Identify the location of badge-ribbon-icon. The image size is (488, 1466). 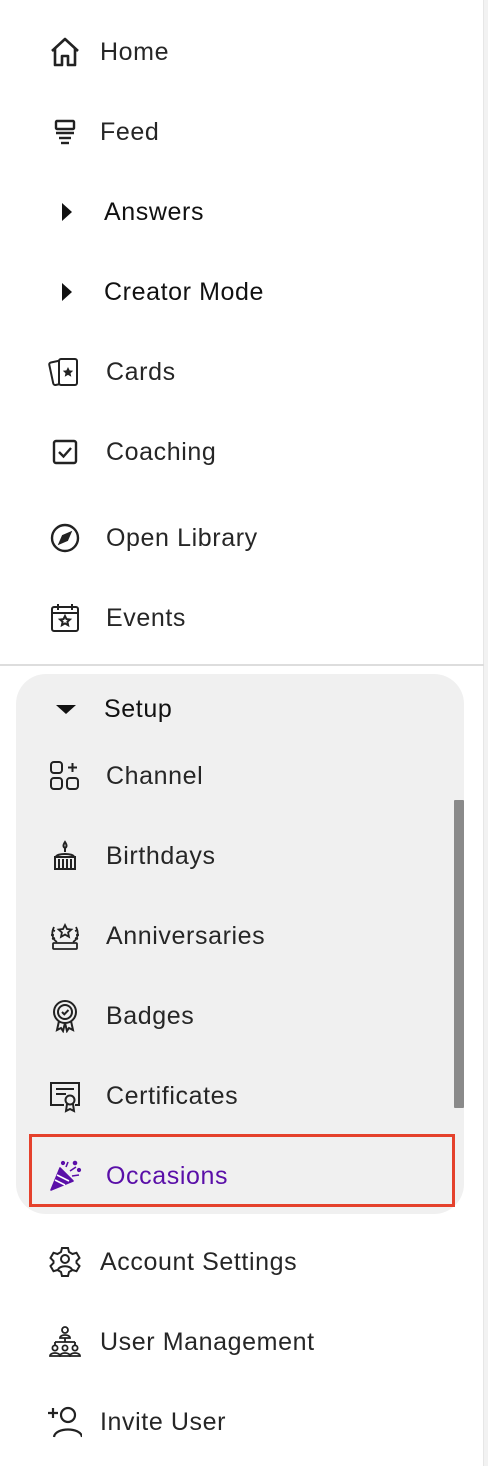
(65, 1016).